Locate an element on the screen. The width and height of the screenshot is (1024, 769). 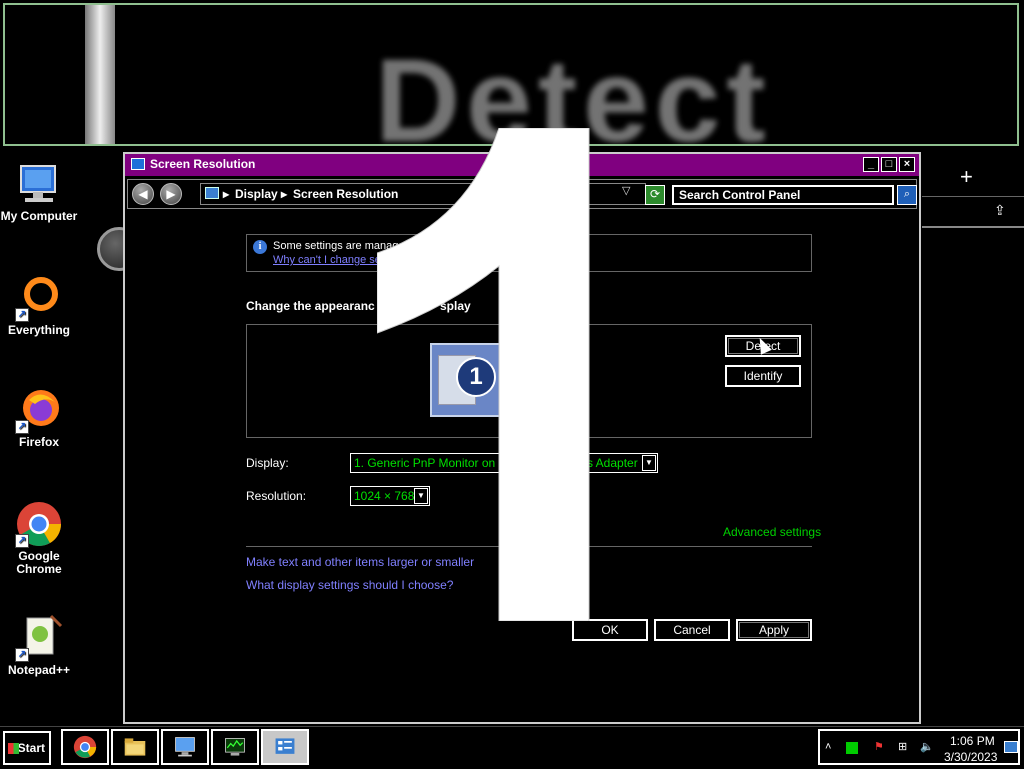
taskbar-file-explorer is located at coordinates (135, 747).